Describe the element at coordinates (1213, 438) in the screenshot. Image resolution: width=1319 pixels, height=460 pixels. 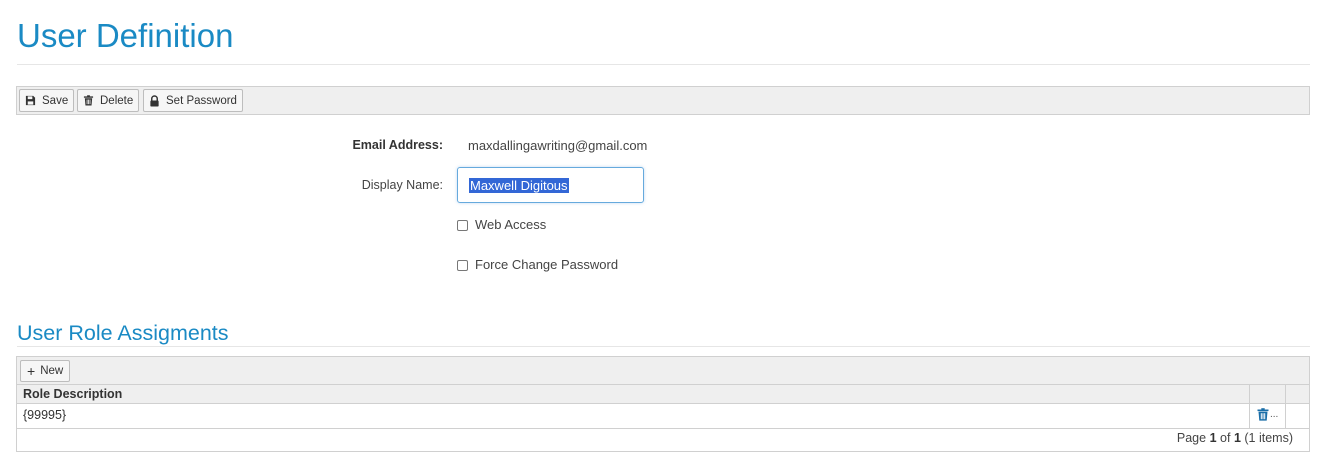
I see `pager-current-page: 1` at that location.